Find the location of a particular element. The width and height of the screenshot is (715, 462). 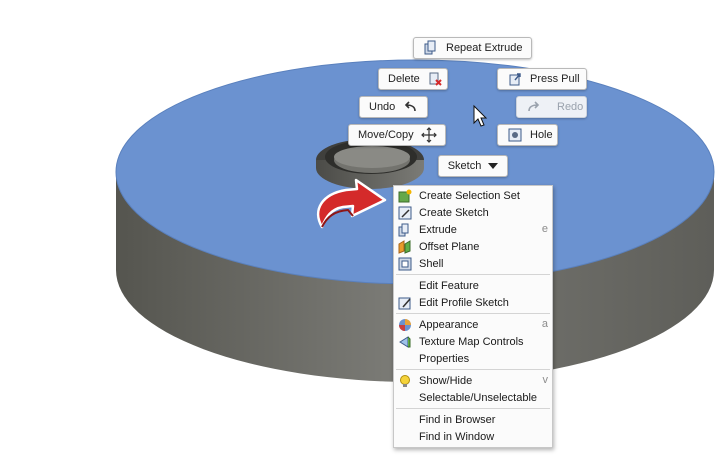

context-menu-item-extrude: Extrude e is located at coordinates (473, 229).